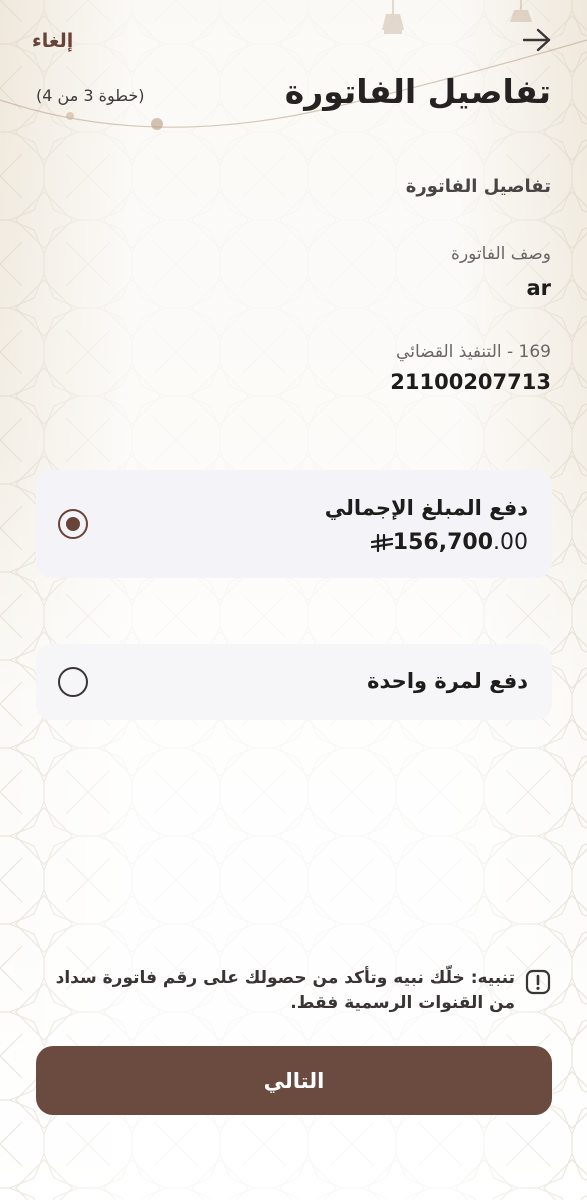 The image size is (587, 1200). Describe the element at coordinates (73, 682) in the screenshot. I see `radio-unselected-icon` at that location.